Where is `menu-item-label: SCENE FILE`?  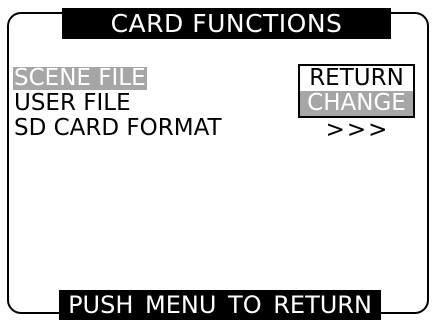
menu-item-label: SCENE FILE is located at coordinates (80, 78).